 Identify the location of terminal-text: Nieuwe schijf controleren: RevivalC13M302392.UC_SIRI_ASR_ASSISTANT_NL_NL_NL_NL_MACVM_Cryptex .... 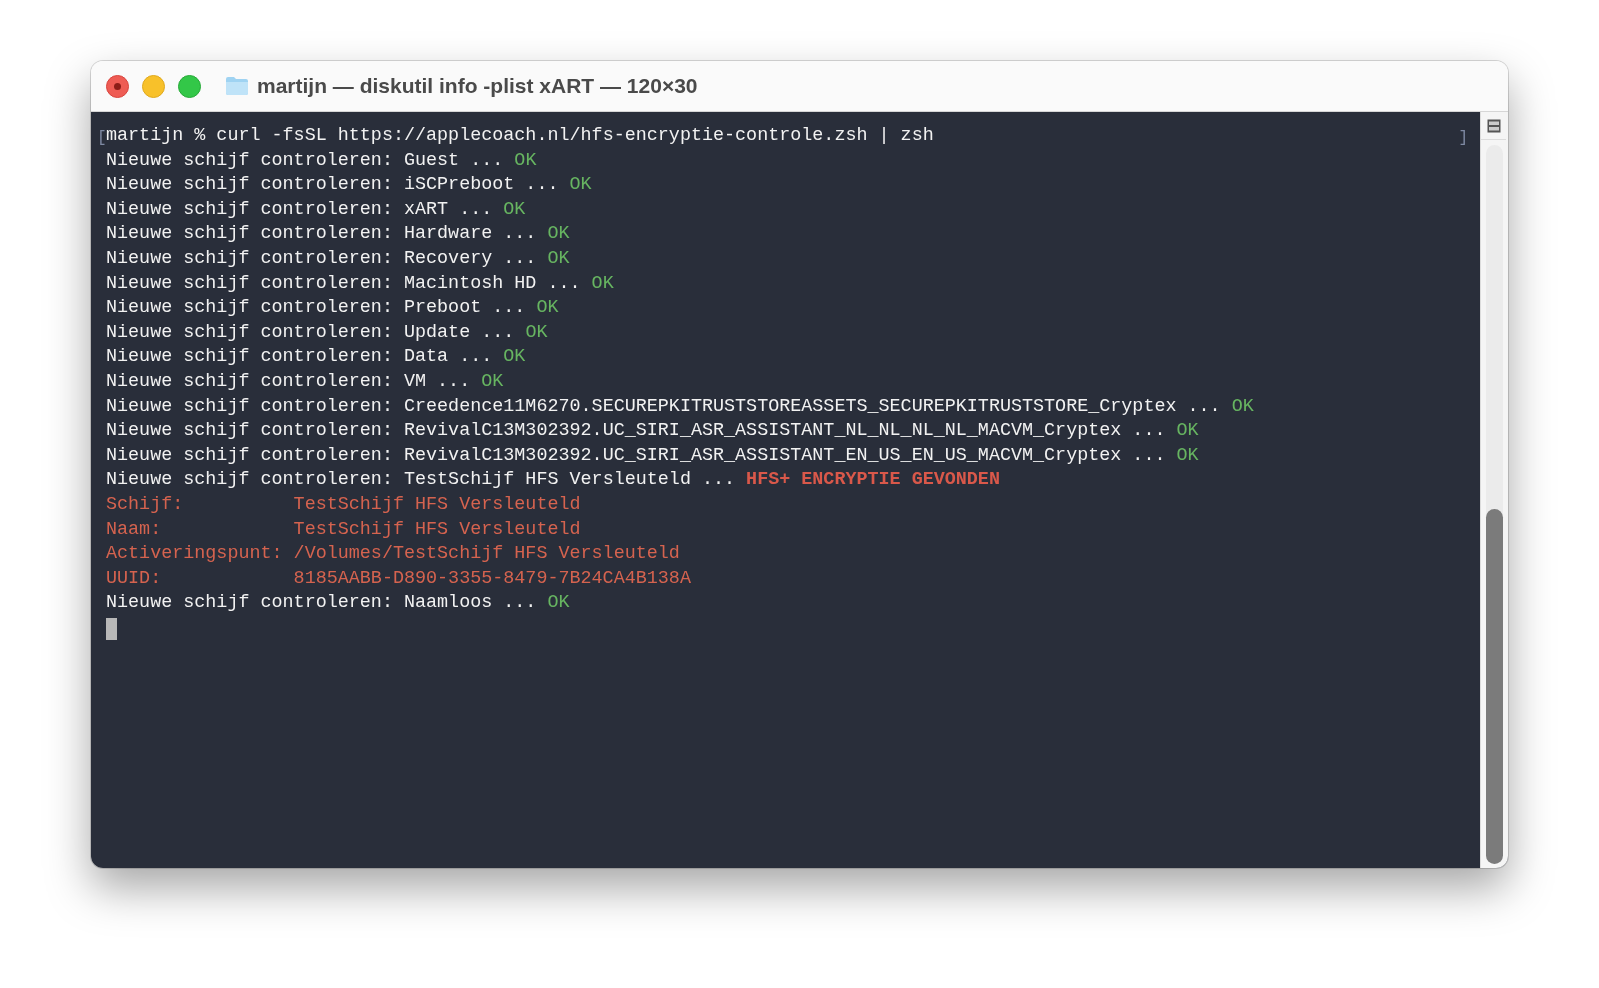
(636, 431).